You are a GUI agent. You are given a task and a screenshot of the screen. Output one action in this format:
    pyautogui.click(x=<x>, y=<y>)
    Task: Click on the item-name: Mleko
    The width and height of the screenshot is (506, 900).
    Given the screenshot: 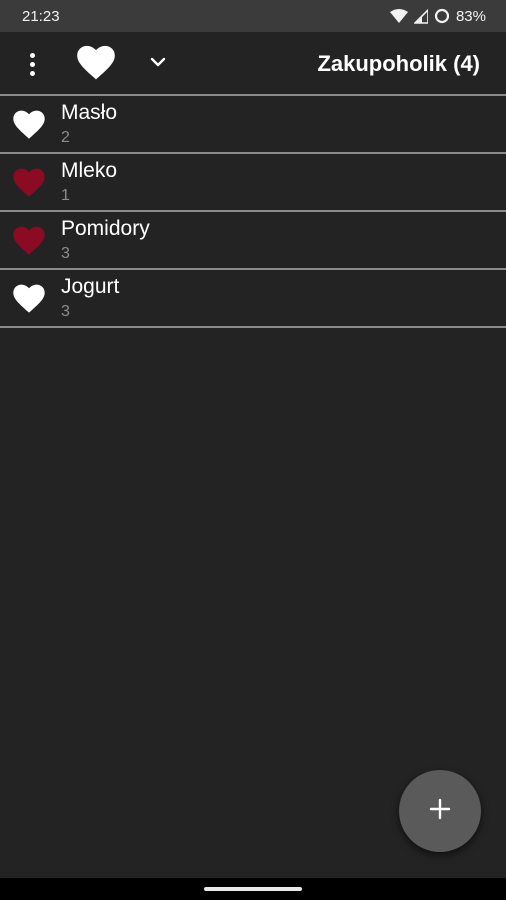 What is the action you would take?
    pyautogui.click(x=89, y=170)
    